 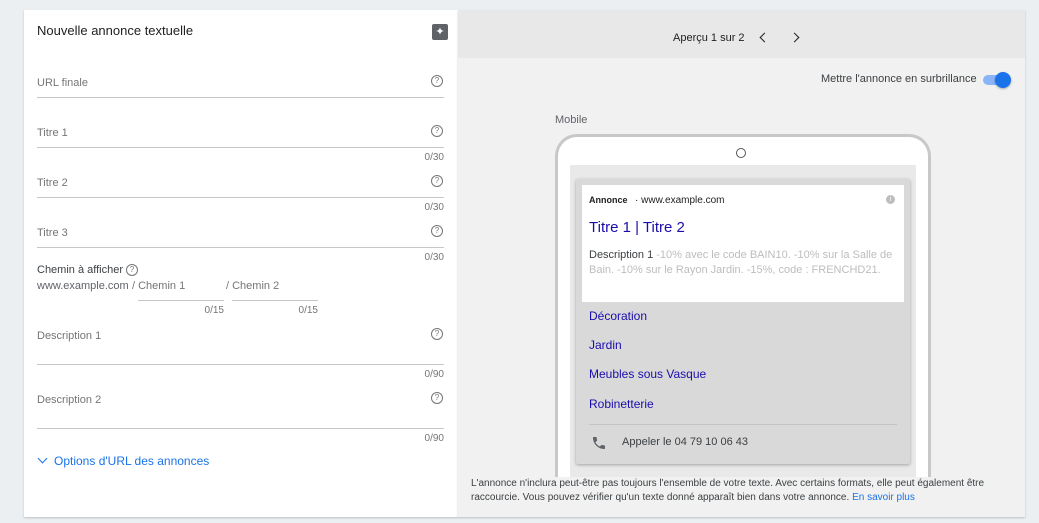 I want to click on previous-preview-button, so click(x=763, y=37).